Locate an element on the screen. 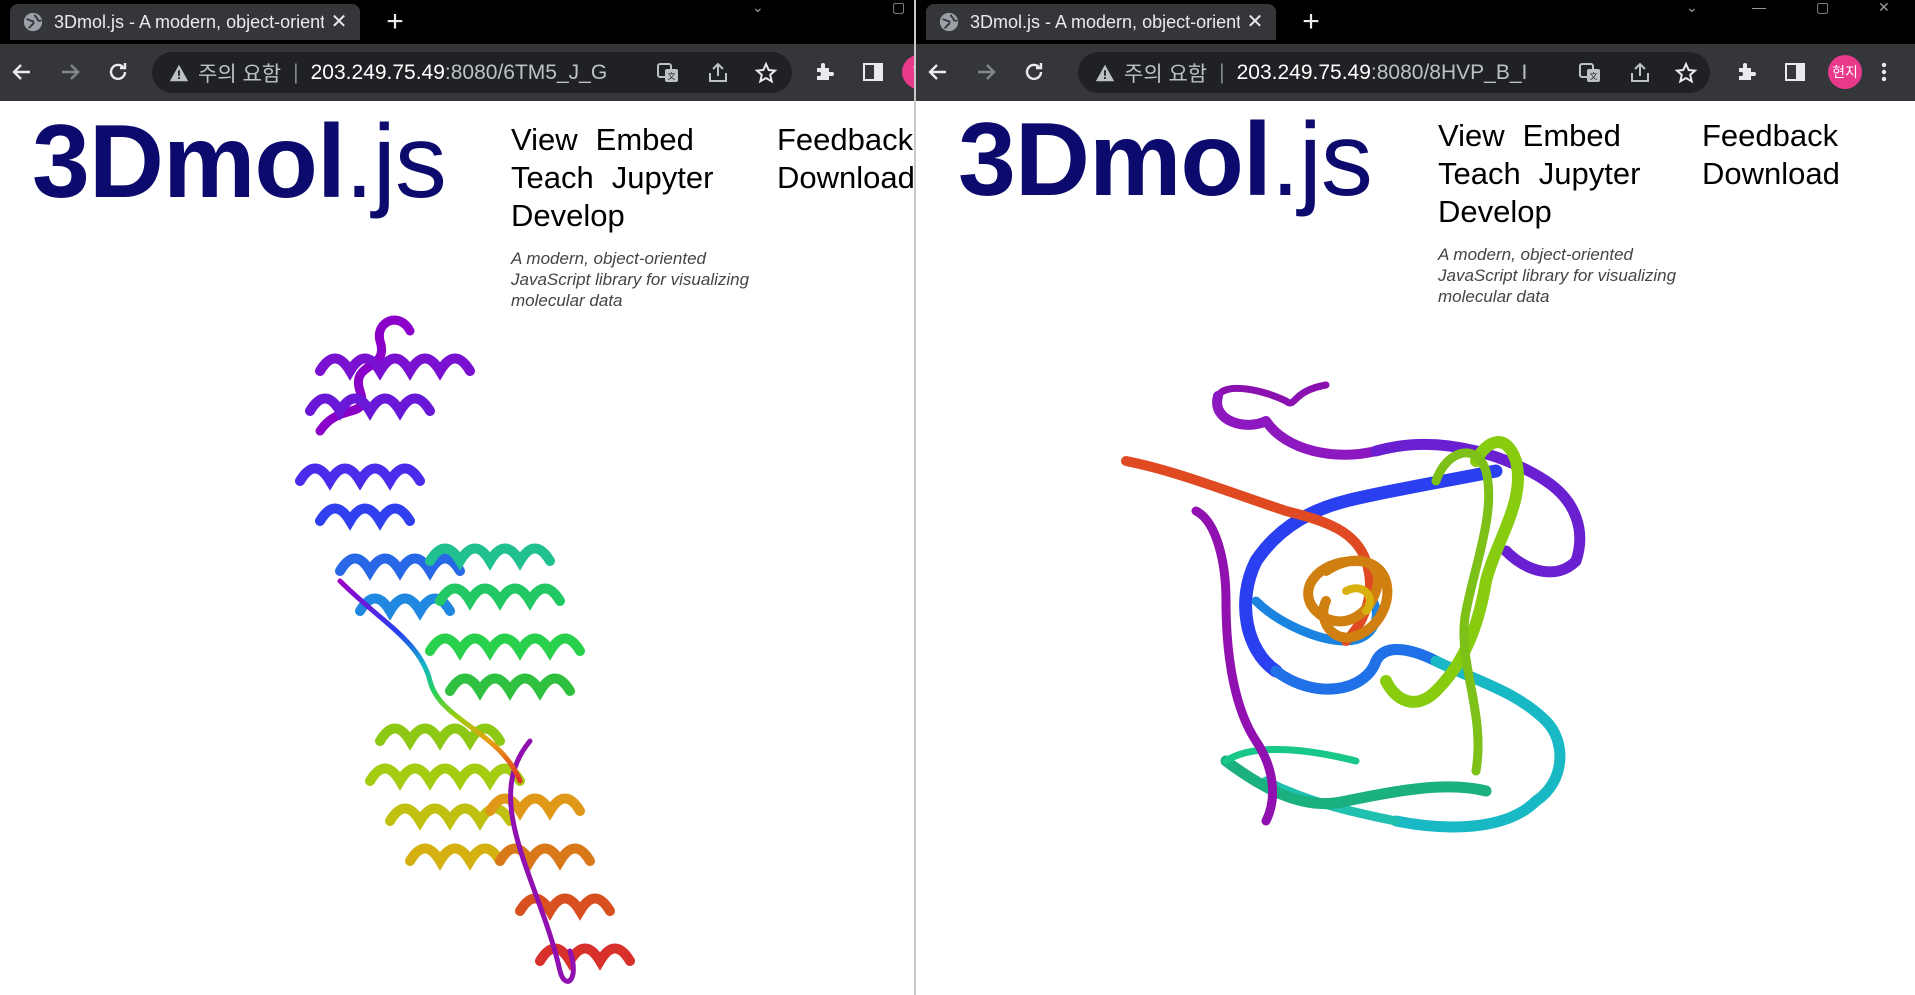  address-bar: 주의 요함 | 203.249.75.49:8080/8HVP_B_I 文 is located at coordinates (1394, 72).